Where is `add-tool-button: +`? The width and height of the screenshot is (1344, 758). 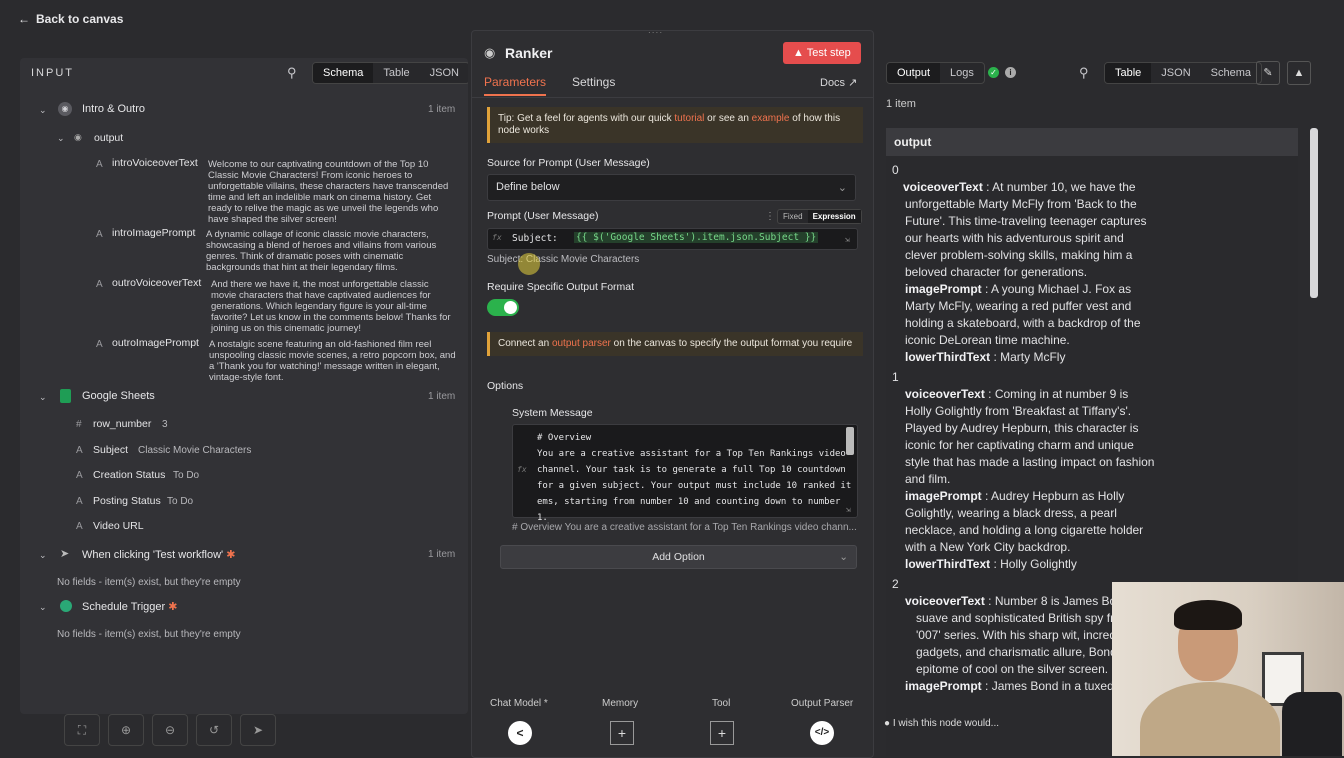 add-tool-button: + is located at coordinates (722, 733).